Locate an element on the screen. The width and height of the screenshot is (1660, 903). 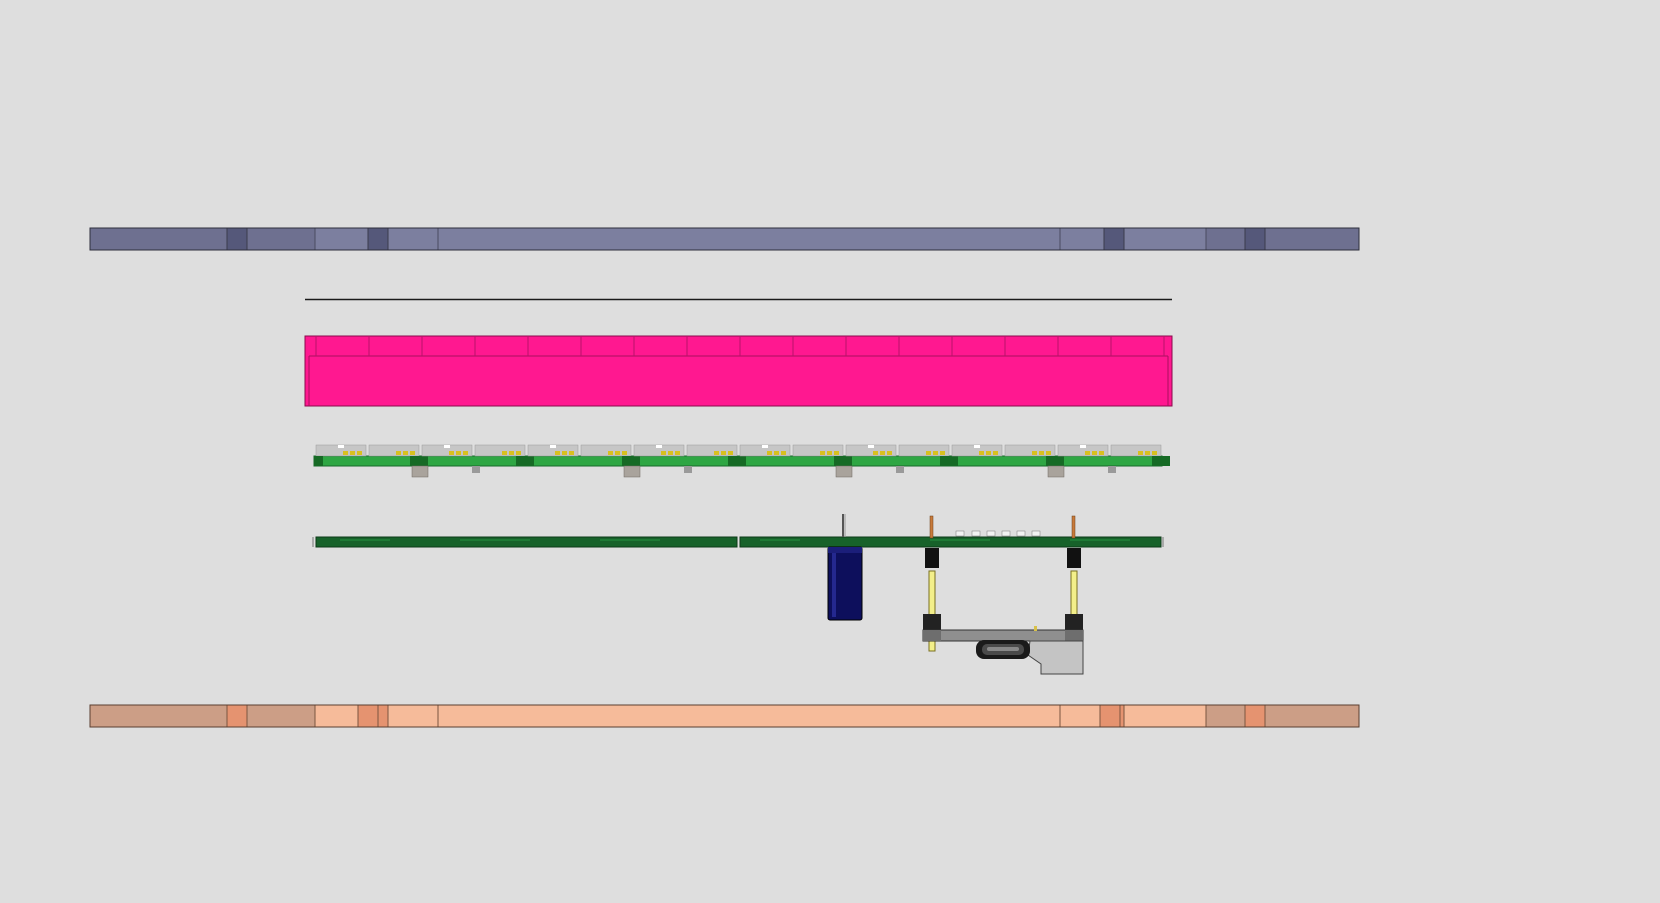
micro-usb-connector is located at coordinates (1003, 649).